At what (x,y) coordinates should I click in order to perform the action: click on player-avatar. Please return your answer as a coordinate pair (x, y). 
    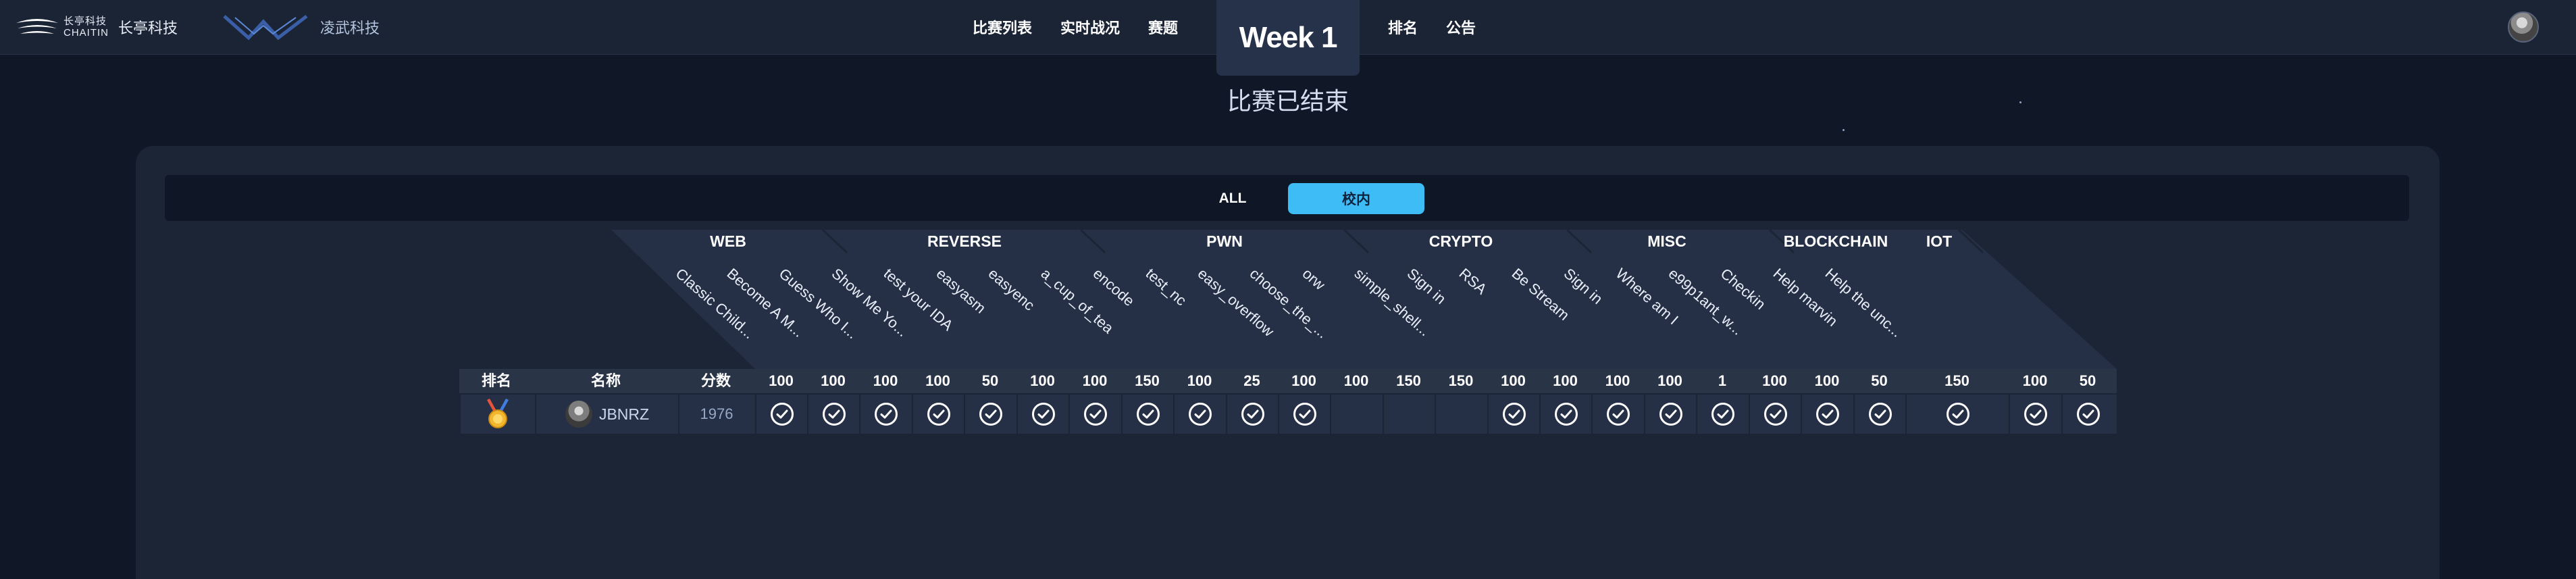
    Looking at the image, I should click on (578, 414).